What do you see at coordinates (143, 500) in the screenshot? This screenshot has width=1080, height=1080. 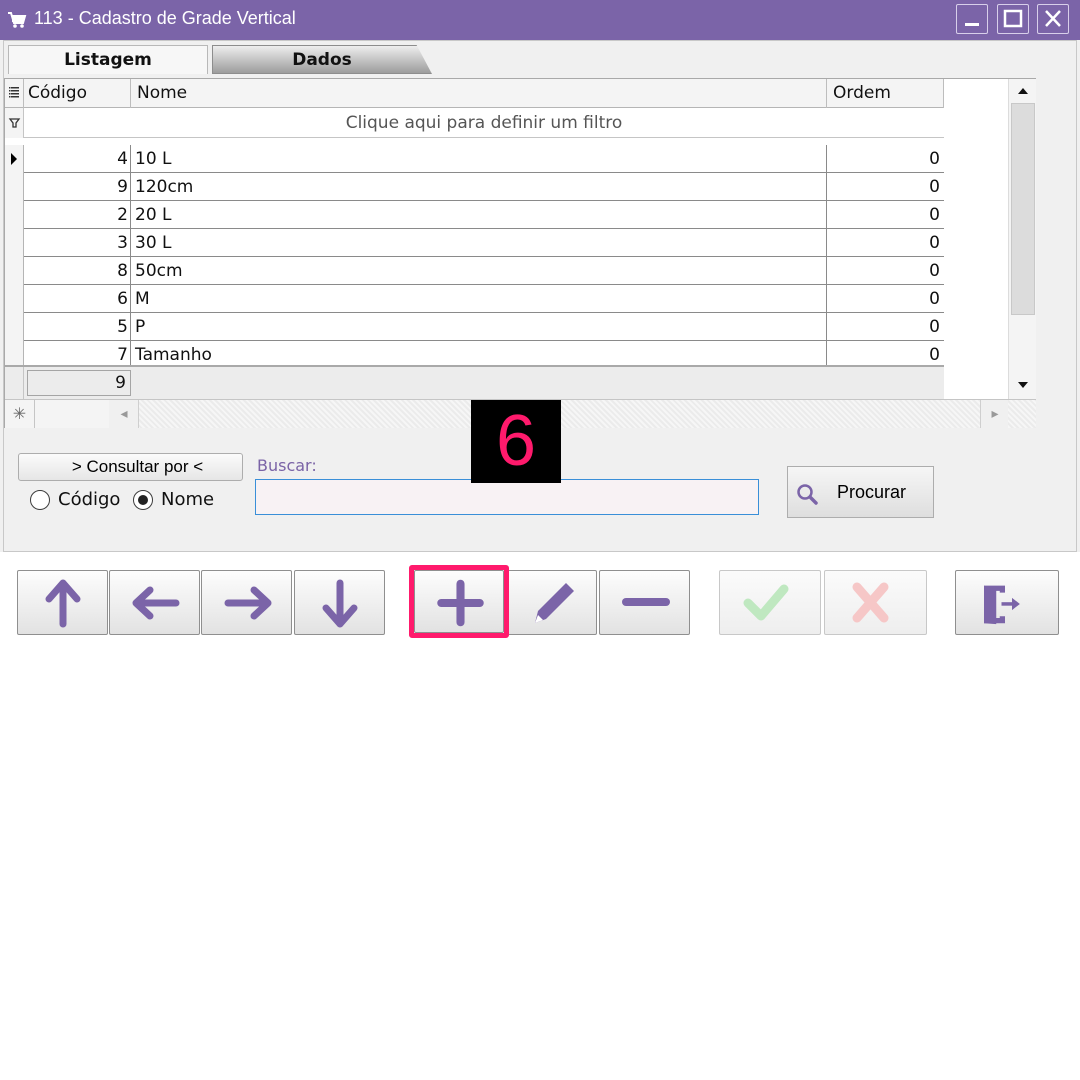 I see `radio-nome` at bounding box center [143, 500].